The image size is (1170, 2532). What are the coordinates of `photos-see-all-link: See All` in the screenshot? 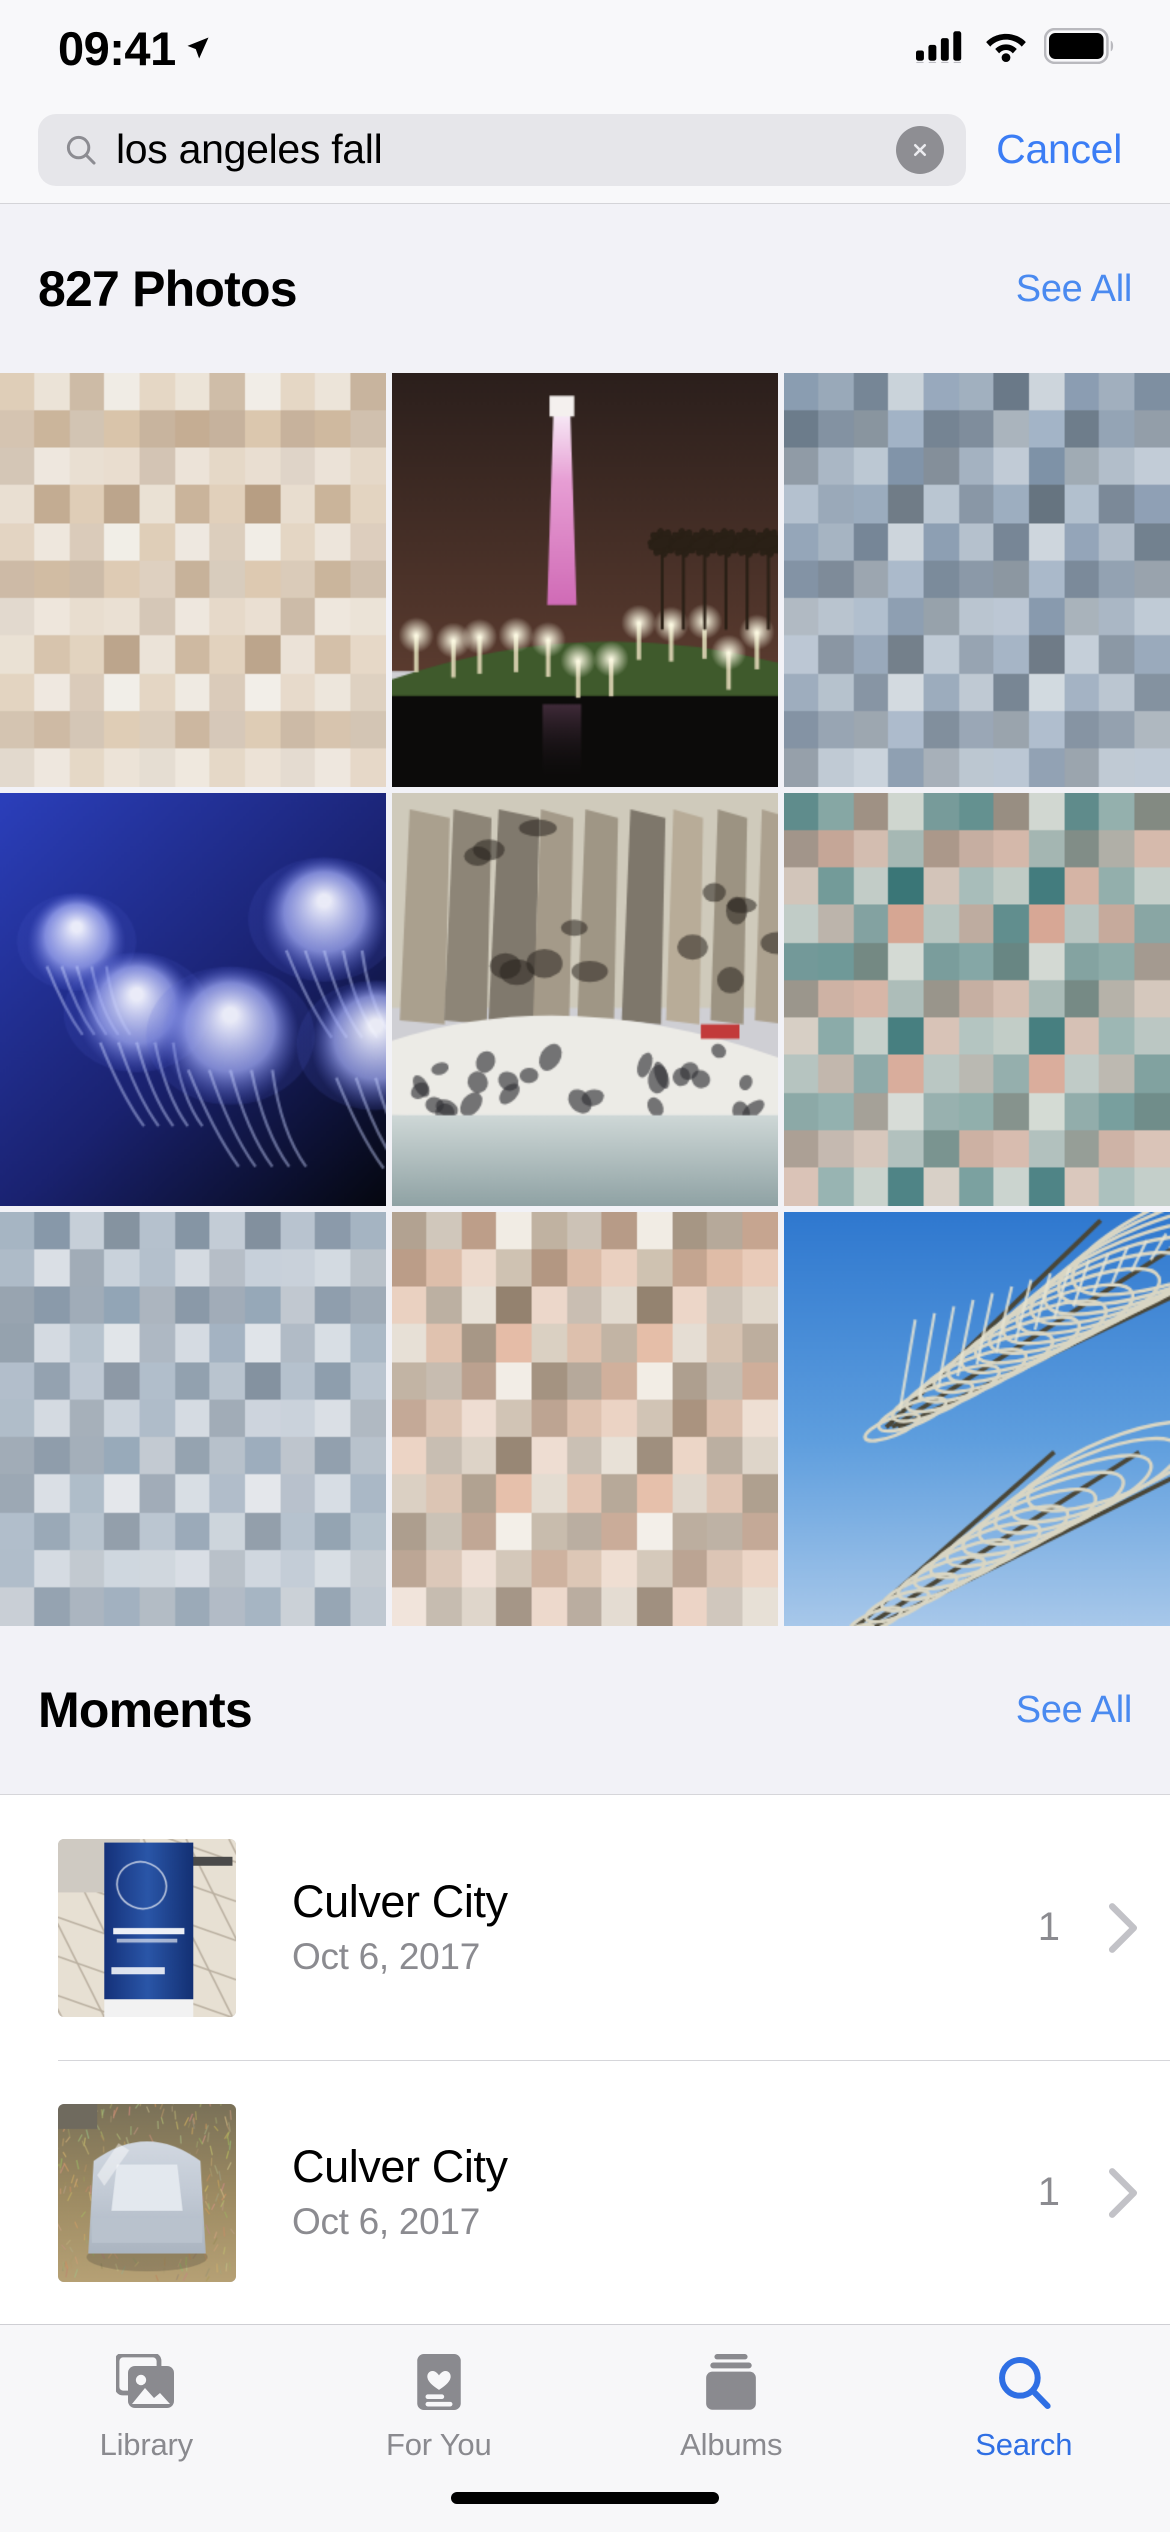 It's located at (1074, 289).